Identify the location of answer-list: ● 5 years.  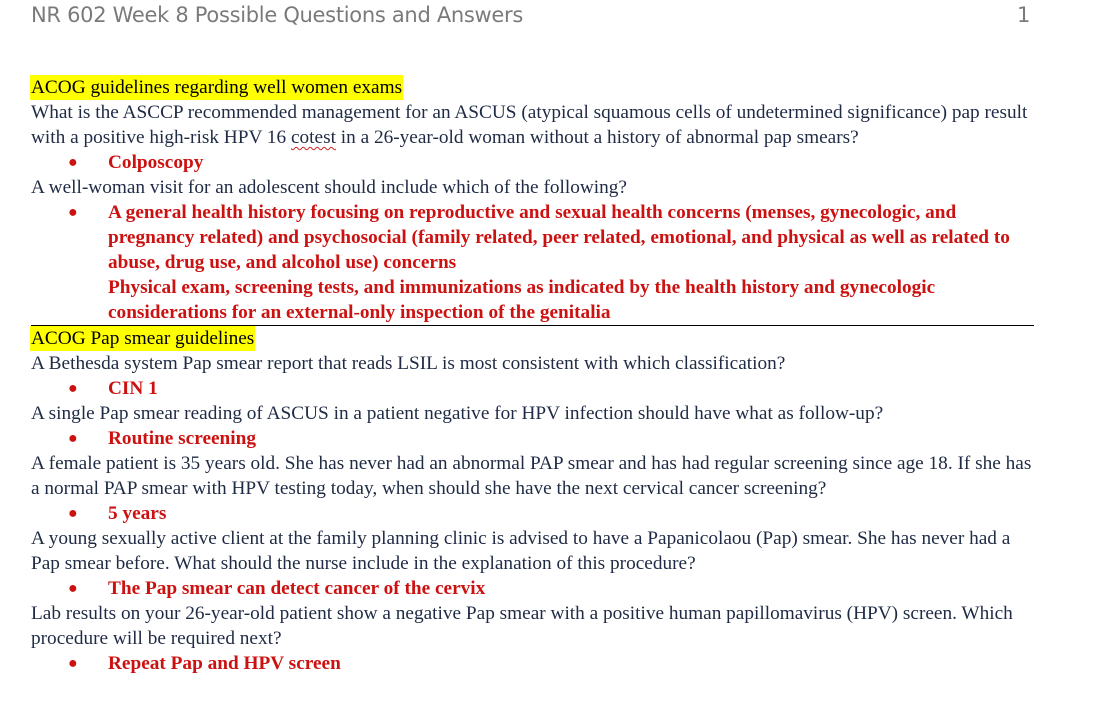
(532, 513).